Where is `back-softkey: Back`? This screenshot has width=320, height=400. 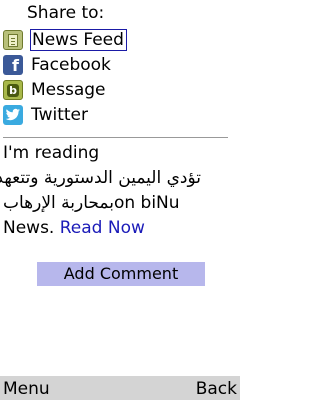 back-softkey: Back is located at coordinates (216, 389).